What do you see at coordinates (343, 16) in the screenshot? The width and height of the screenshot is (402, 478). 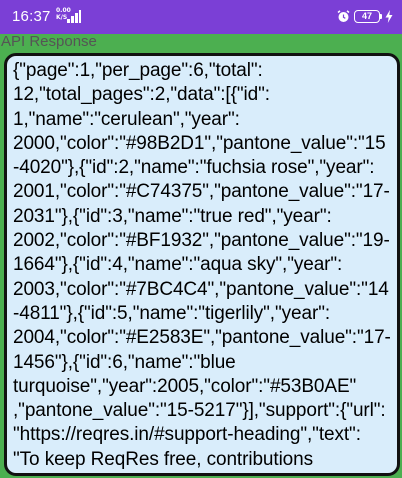 I see `alarm-icon` at bounding box center [343, 16].